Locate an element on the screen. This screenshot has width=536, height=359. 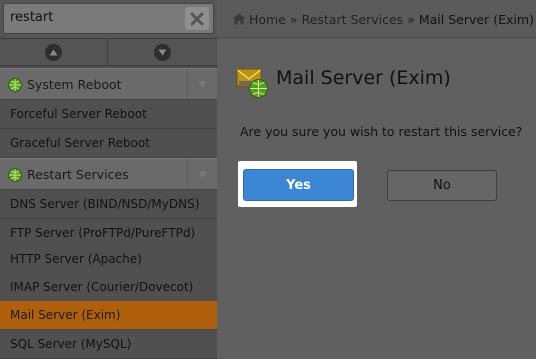
sidebar-item-sql-server: SQL Server (MySQL) is located at coordinates (108, 344).